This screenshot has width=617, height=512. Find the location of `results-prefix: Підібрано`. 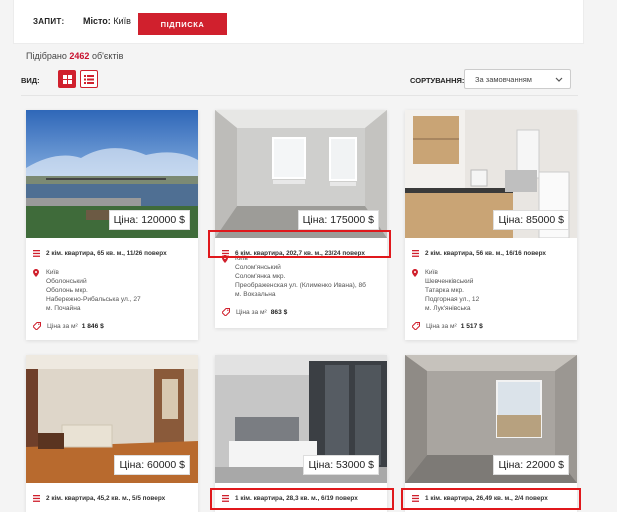

results-prefix: Підібрано is located at coordinates (46, 56).